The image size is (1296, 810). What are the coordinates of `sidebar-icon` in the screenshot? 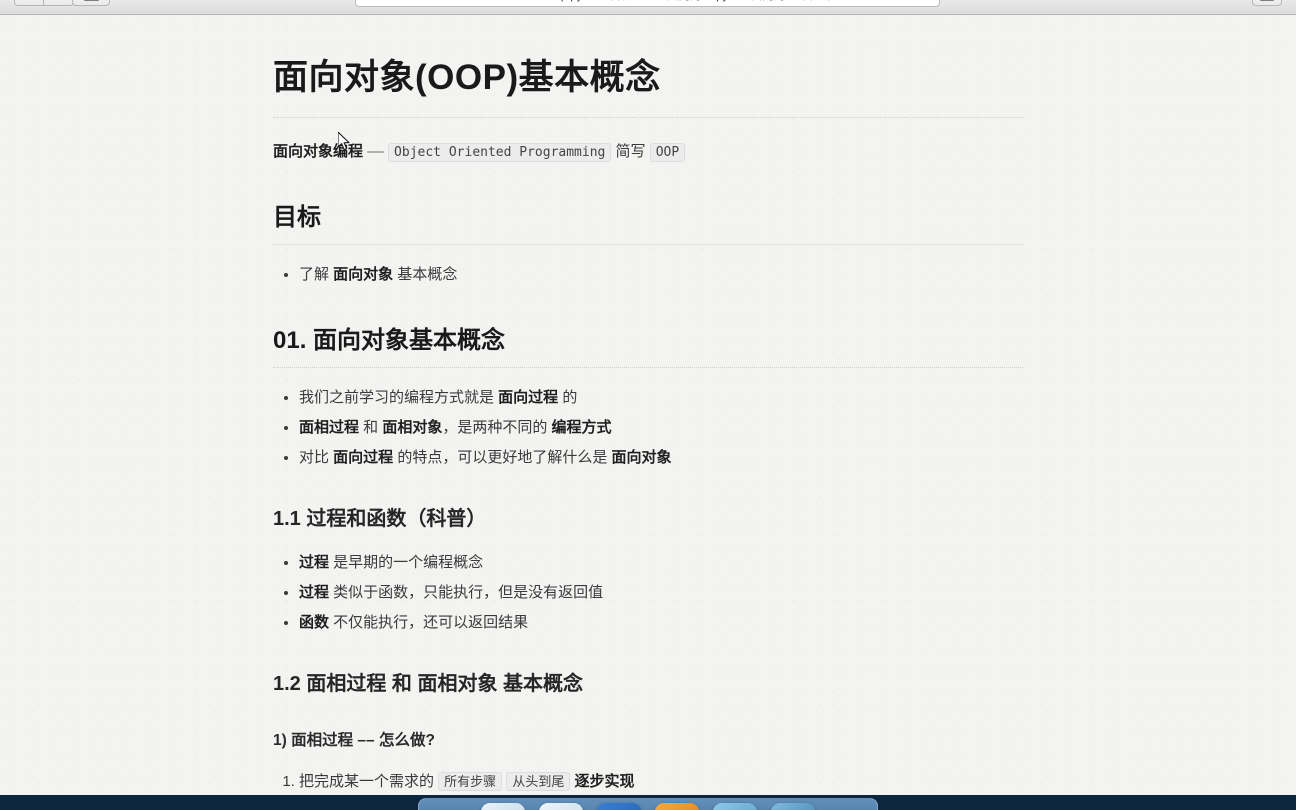 It's located at (91, 0).